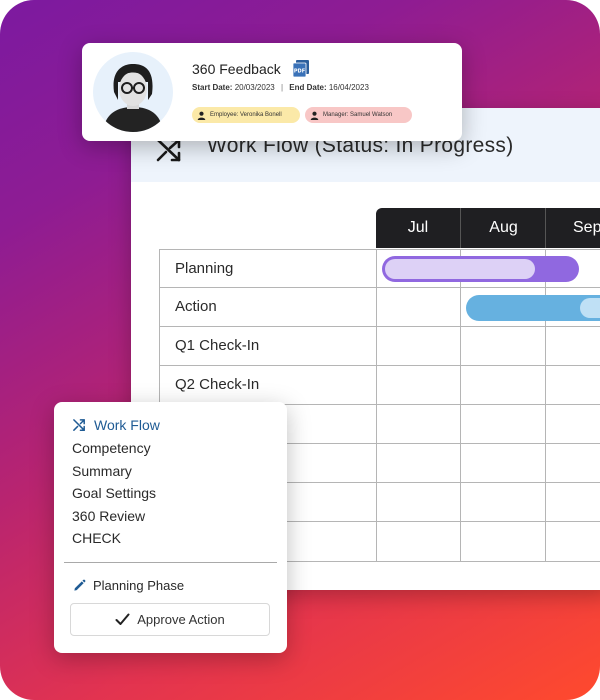  Describe the element at coordinates (133, 98) in the screenshot. I see `person-with-glasses-avatar` at that location.